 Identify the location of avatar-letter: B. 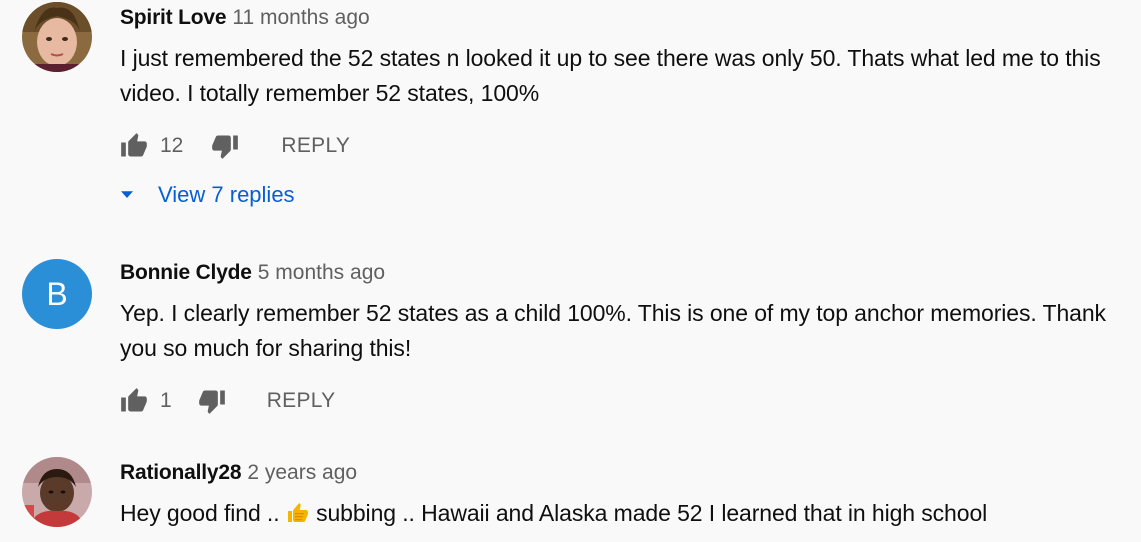
(57, 294).